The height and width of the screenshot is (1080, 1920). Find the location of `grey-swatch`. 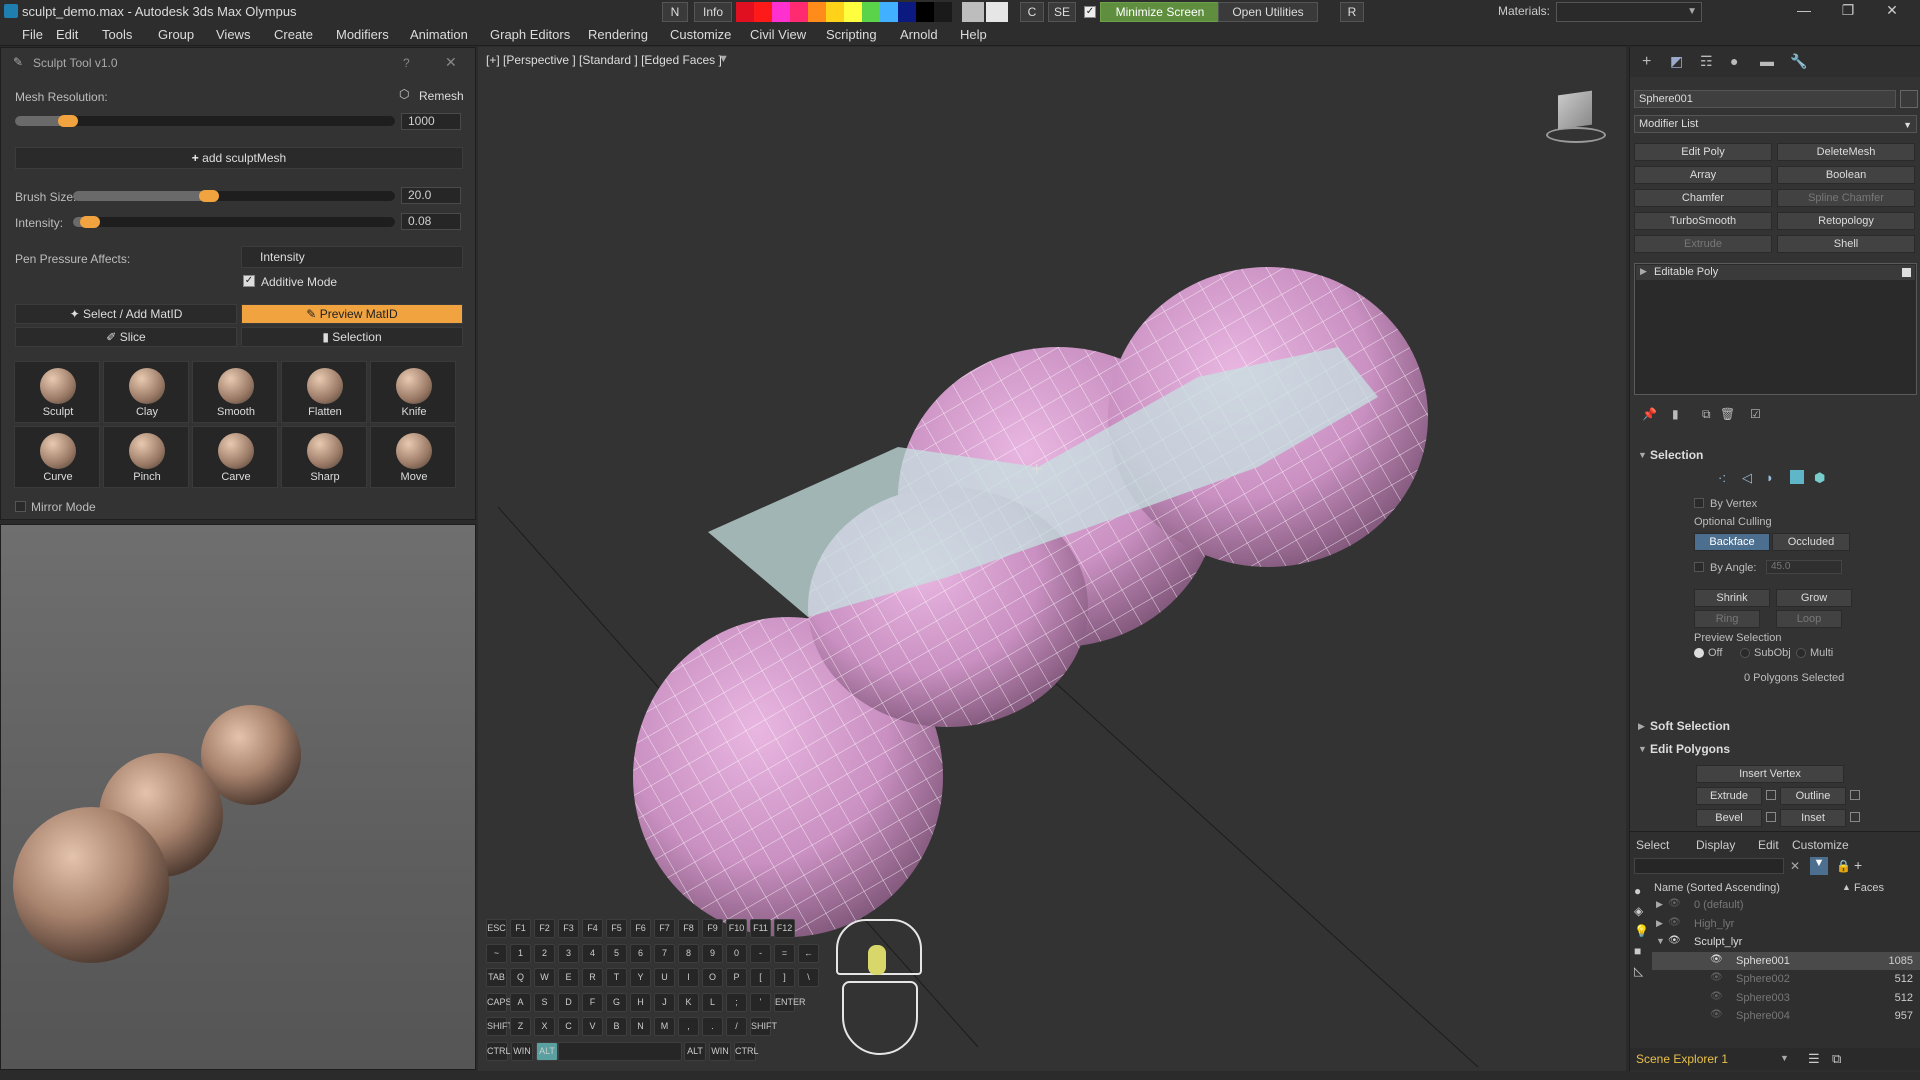

grey-swatch is located at coordinates (973, 12).